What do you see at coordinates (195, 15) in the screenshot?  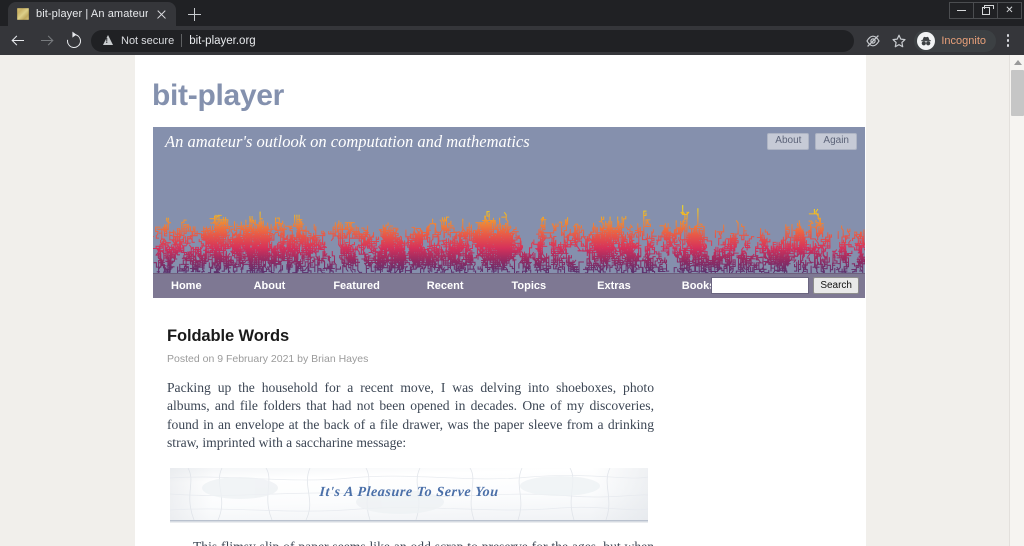 I see `new-tab-button` at bounding box center [195, 15].